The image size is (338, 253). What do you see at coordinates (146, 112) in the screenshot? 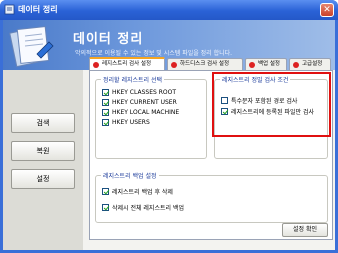
I see `checkbox-label: HKEY LOCAL MACHINE` at bounding box center [146, 112].